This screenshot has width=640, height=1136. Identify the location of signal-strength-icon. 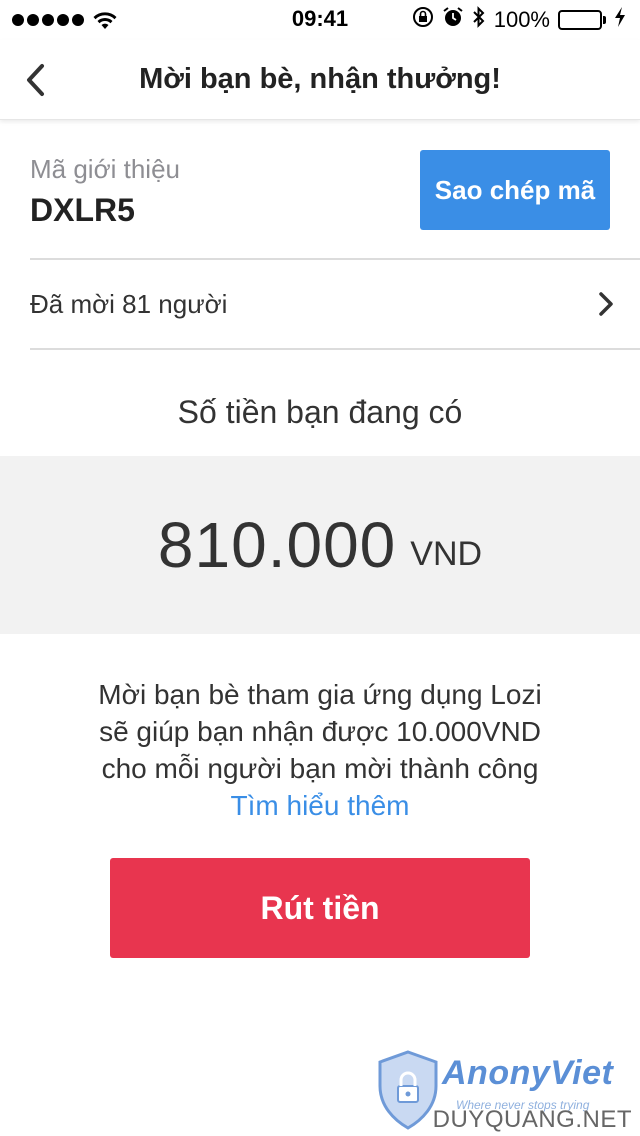
(48, 20).